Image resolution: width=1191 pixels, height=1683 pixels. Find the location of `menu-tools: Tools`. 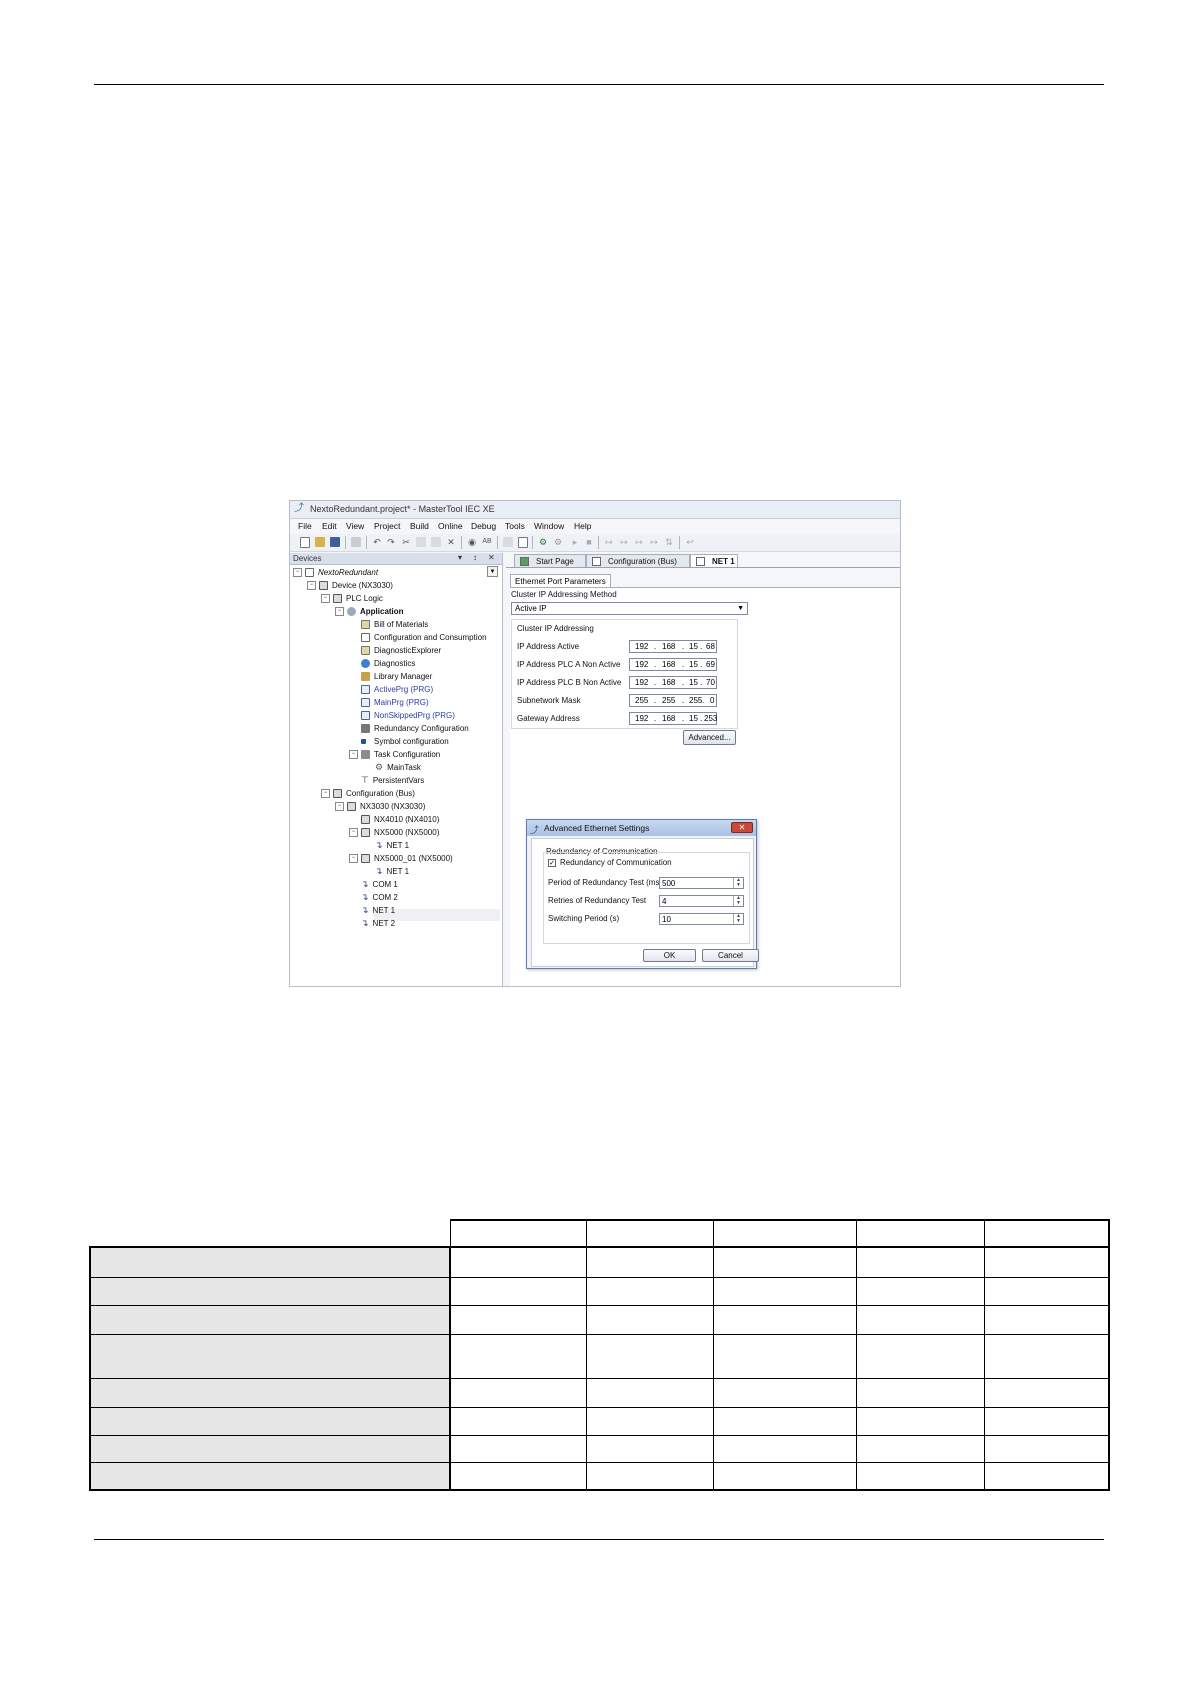

menu-tools: Tools is located at coordinates (515, 526).